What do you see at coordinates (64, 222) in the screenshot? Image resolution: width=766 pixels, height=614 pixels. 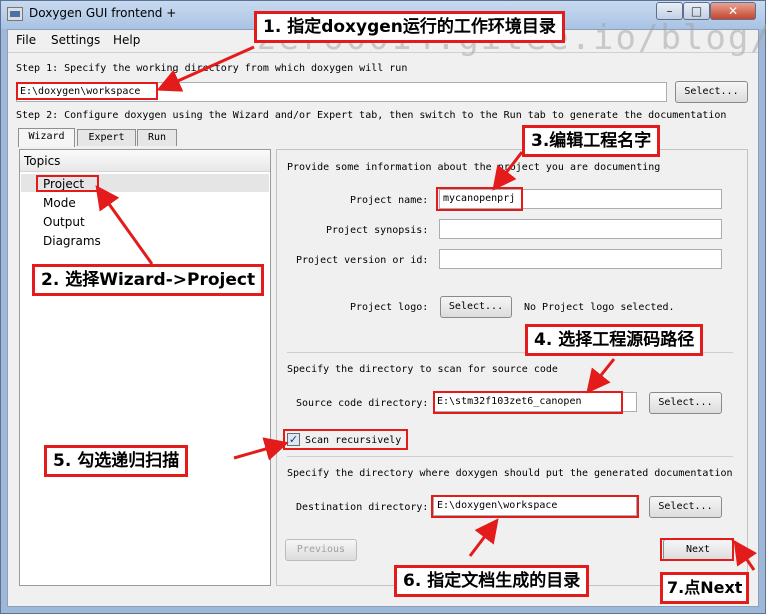 I see `topic-output: Output` at bounding box center [64, 222].